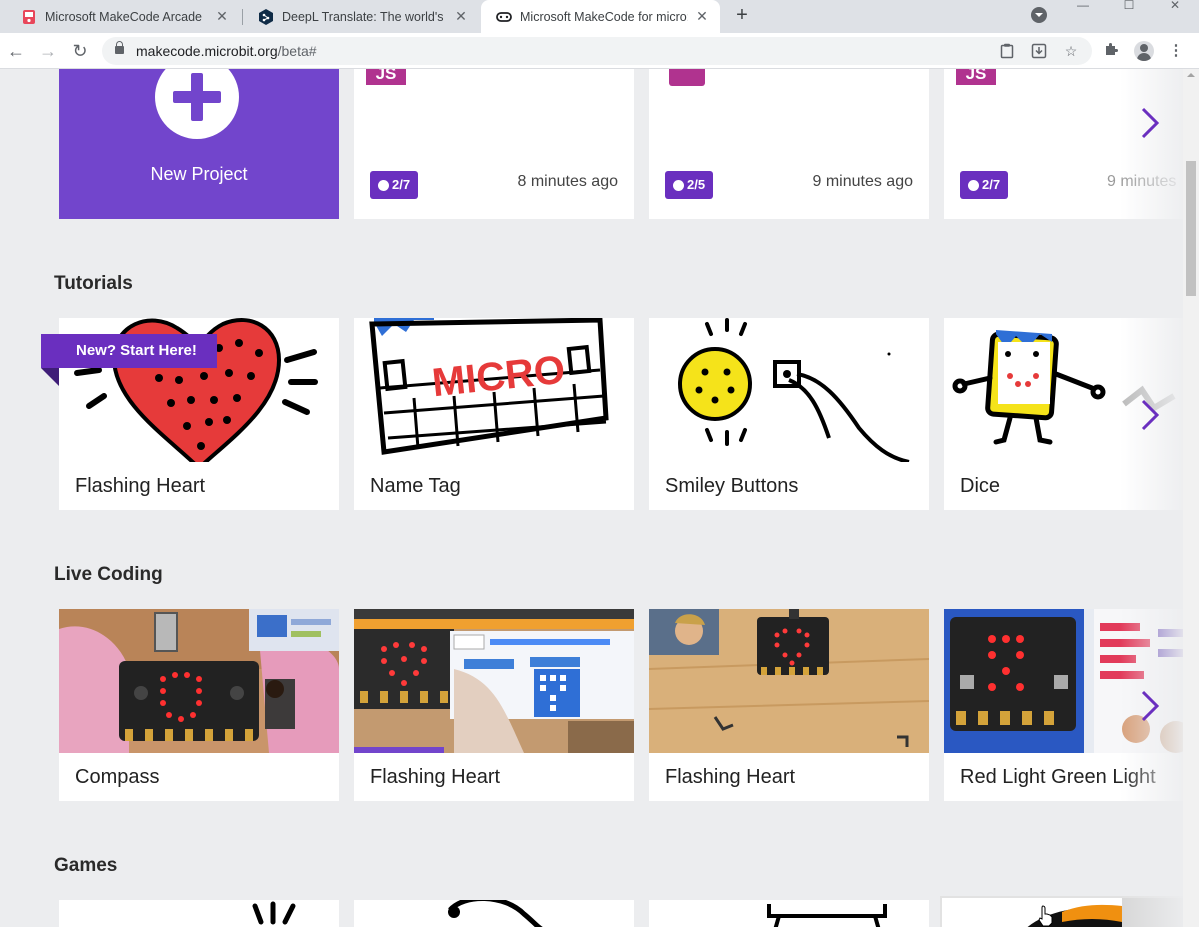 The width and height of the screenshot is (1199, 927). I want to click on tutorial-name: Smiley Buttons, so click(732, 486).